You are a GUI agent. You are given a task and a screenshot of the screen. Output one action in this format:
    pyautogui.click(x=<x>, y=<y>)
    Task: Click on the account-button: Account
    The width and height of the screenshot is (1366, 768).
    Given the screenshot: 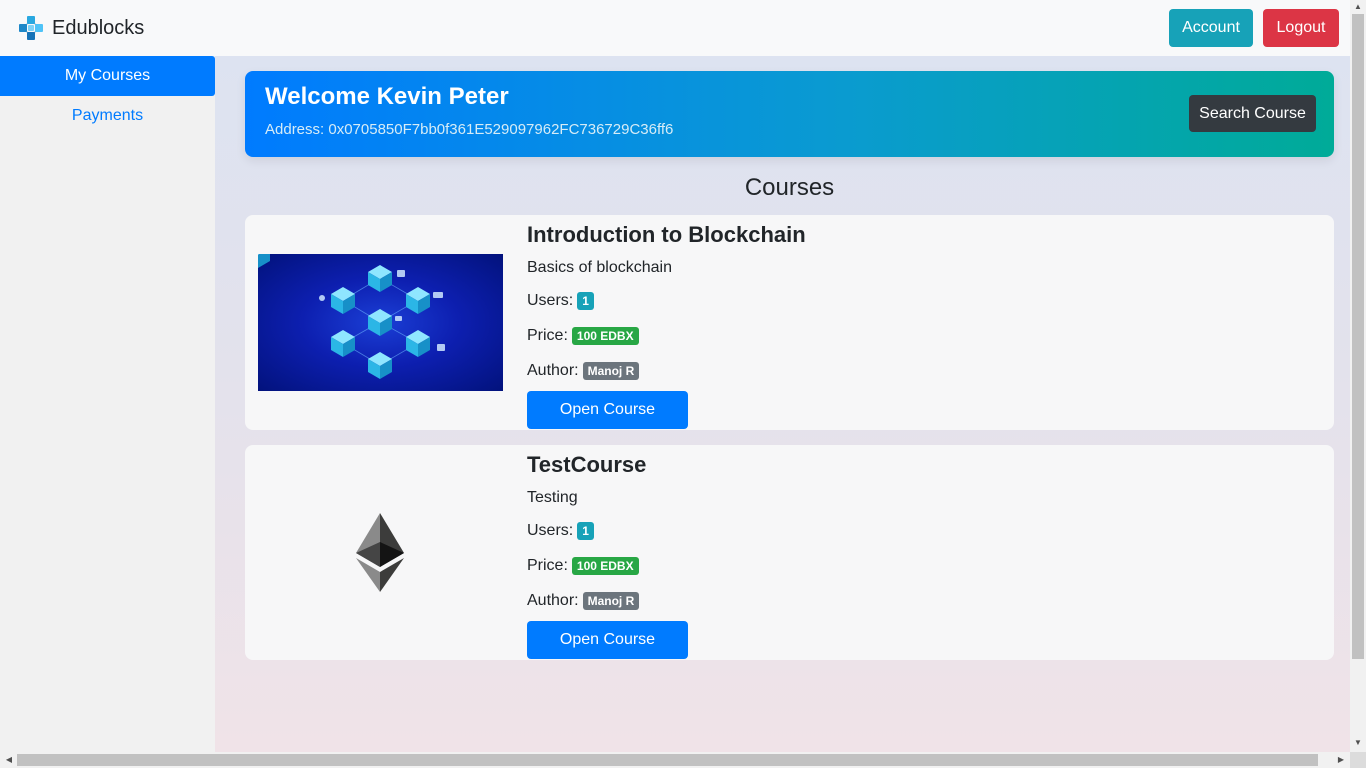 What is the action you would take?
    pyautogui.click(x=1211, y=28)
    